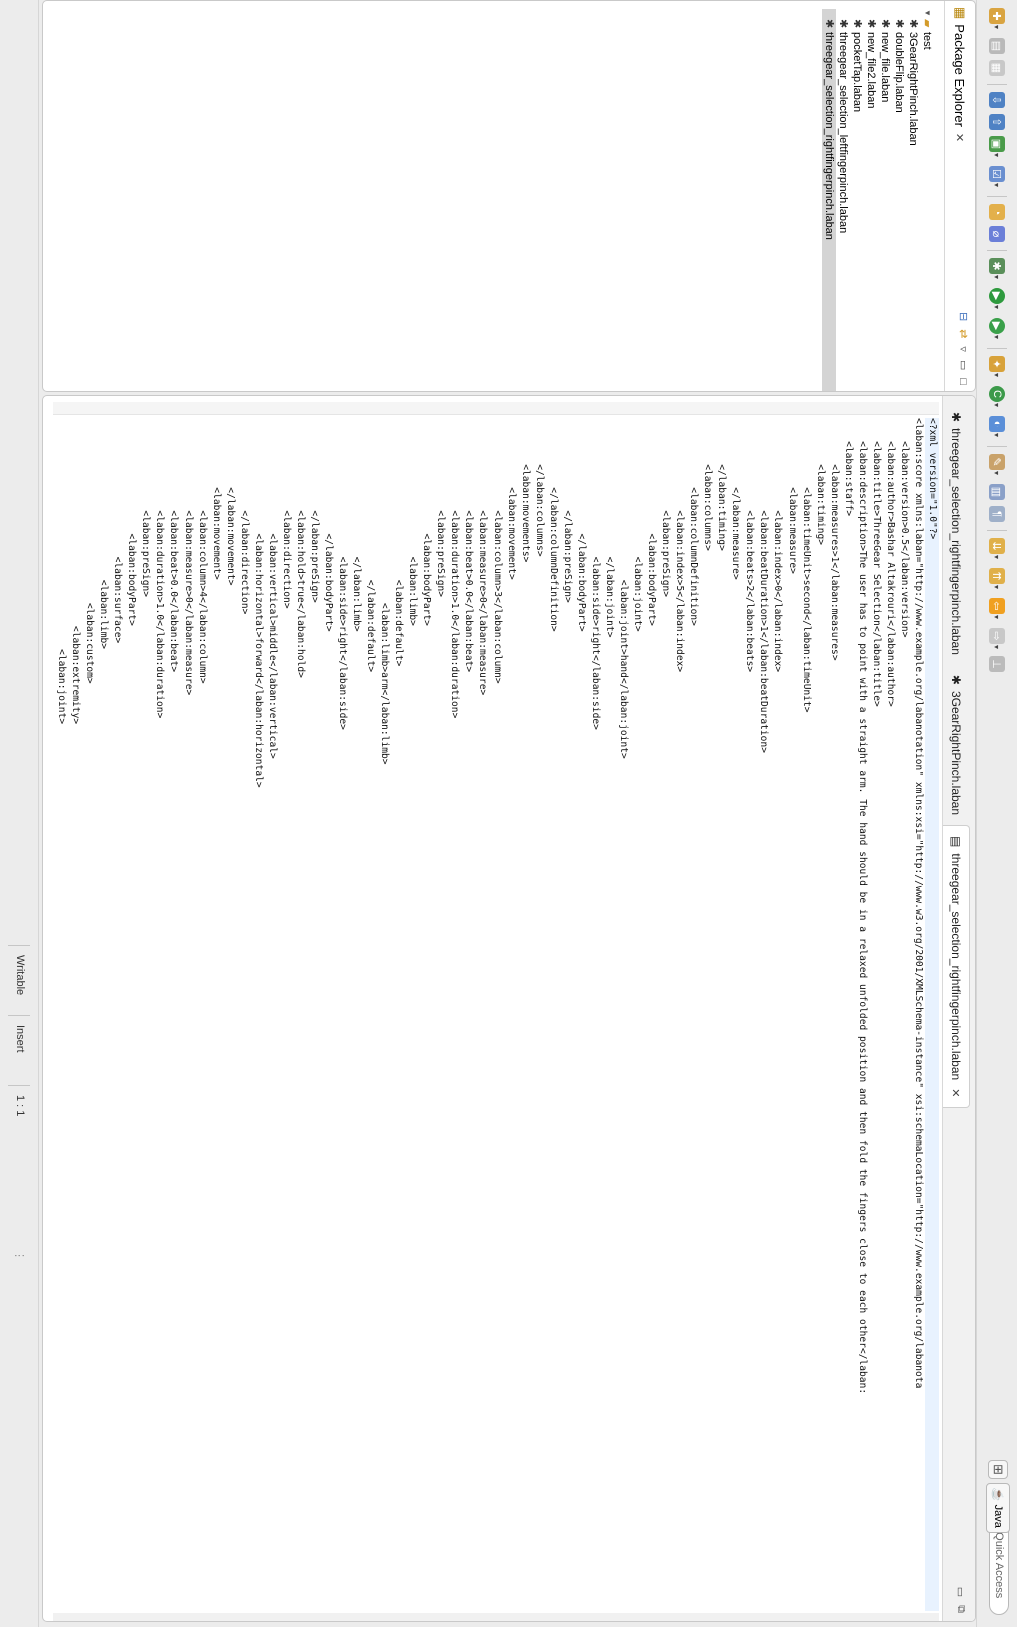  I want to click on vertical-scrollbar, so click(496, 1617).